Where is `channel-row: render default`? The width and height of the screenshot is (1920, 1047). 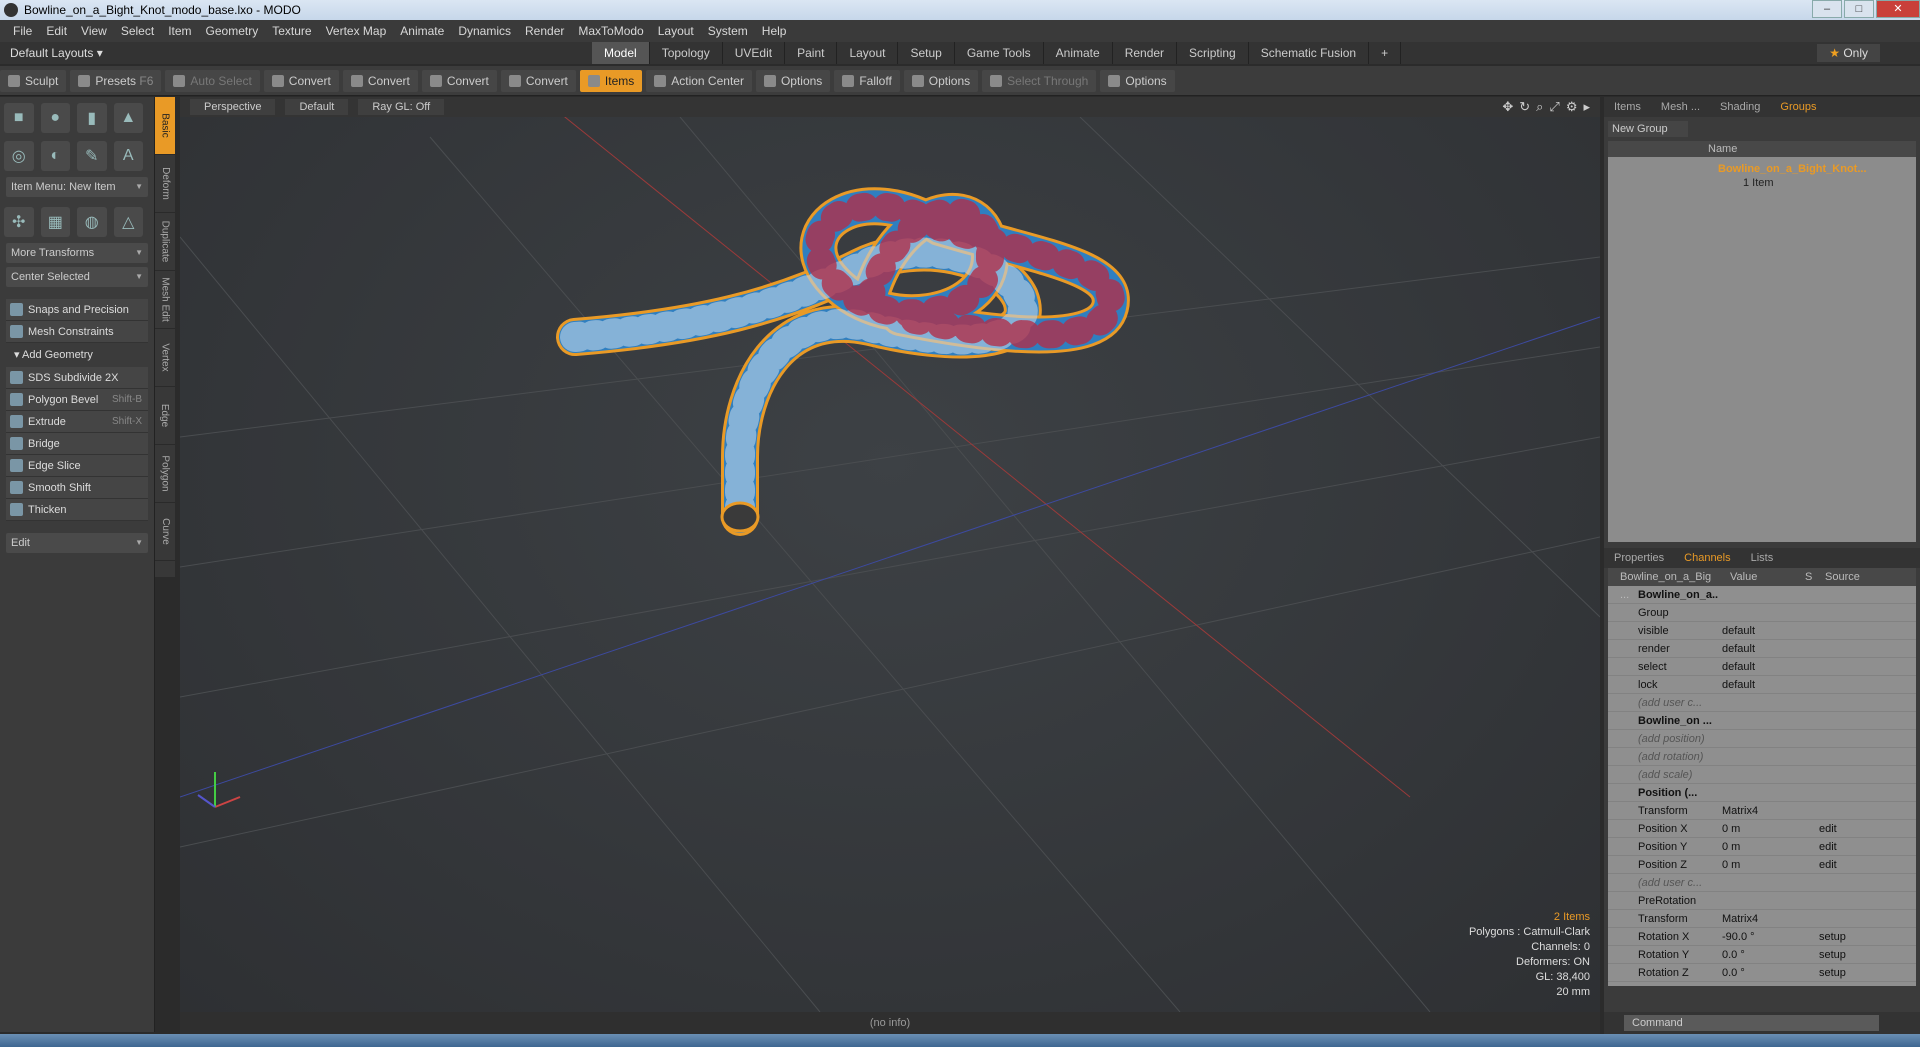 channel-row: render default is located at coordinates (1762, 649).